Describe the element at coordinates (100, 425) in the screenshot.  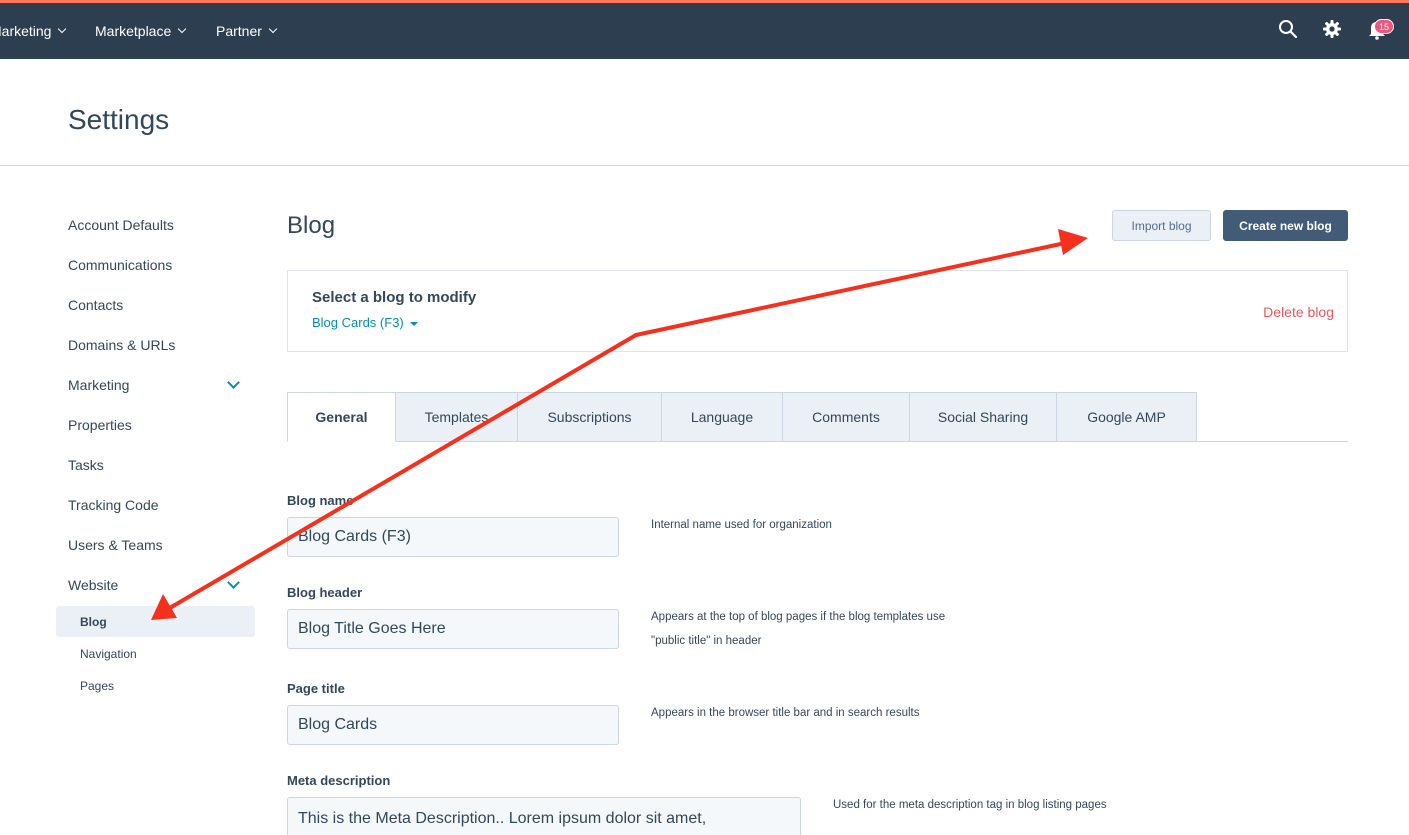
I see `sidebar-item-properties: Properties` at that location.